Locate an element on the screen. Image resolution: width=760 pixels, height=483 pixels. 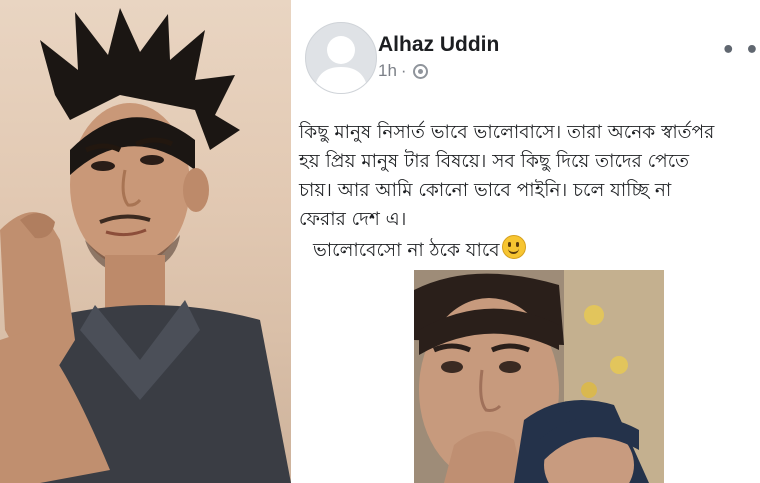
author-avatar is located at coordinates (341, 58).